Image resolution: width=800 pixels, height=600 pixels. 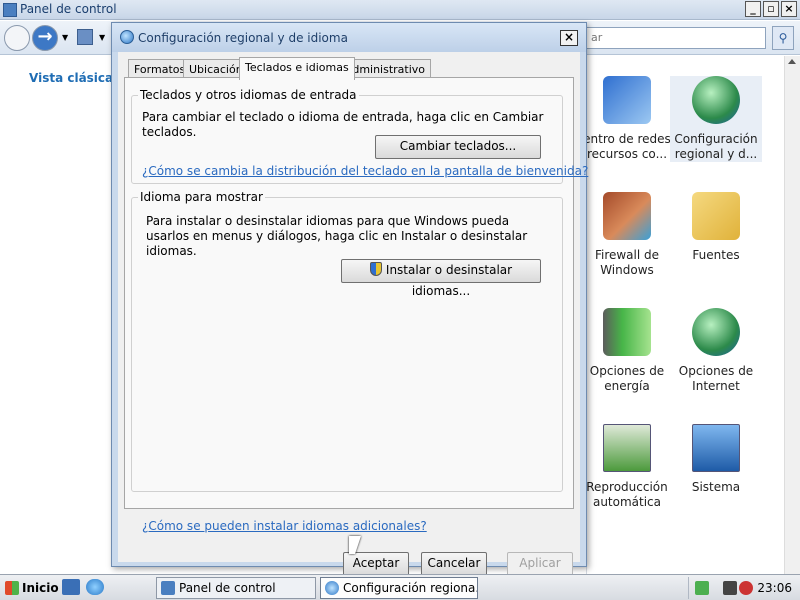 I want to click on recent-pages-dropdown-icon: ▼, so click(x=65, y=37).